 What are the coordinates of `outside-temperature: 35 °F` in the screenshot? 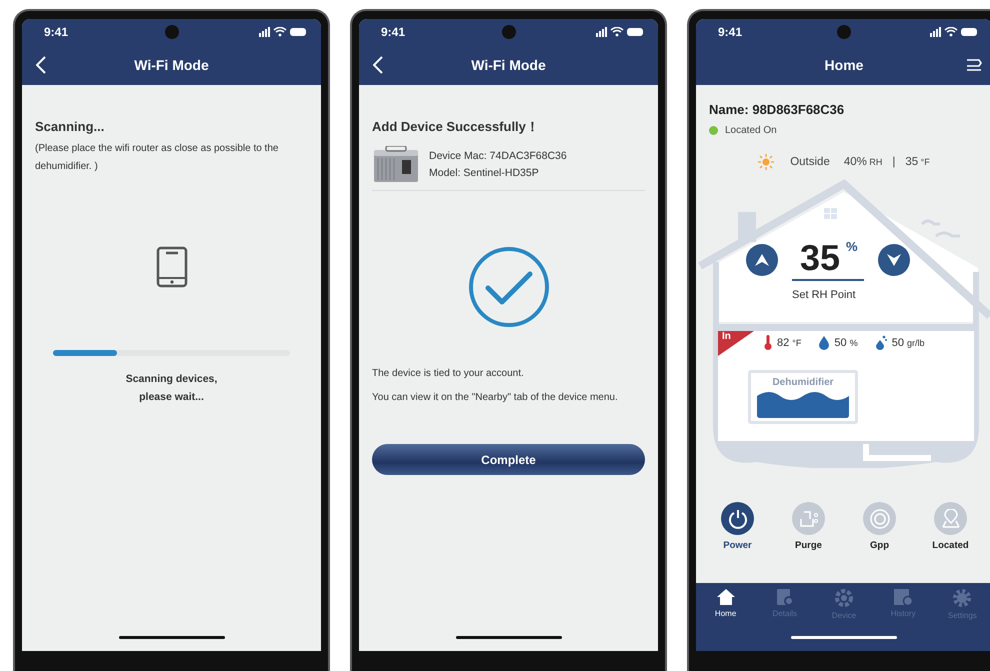 It's located at (917, 162).